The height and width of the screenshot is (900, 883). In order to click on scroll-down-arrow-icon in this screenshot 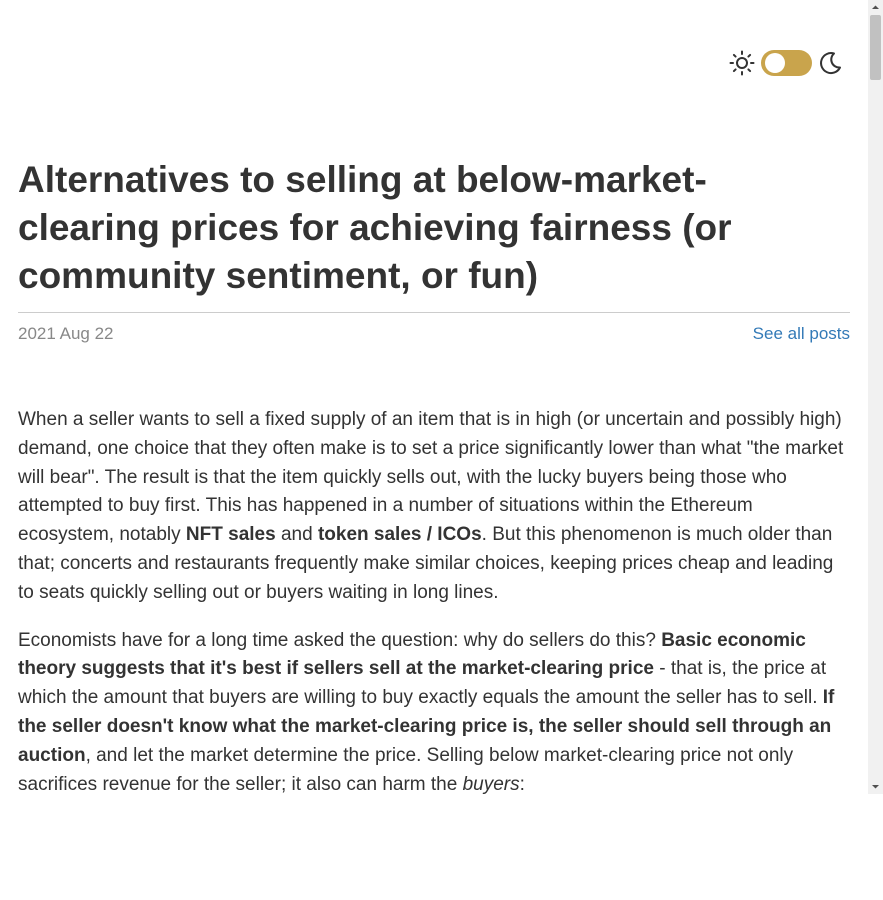, I will do `click(875, 786)`.